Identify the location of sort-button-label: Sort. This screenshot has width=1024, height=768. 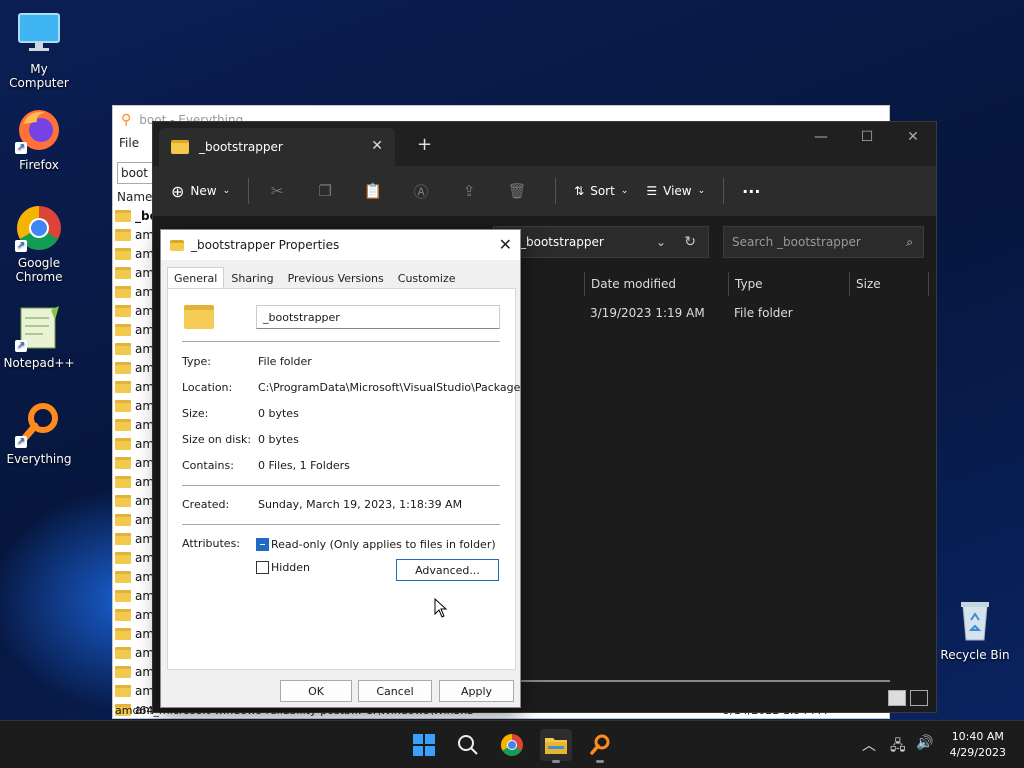
(602, 191).